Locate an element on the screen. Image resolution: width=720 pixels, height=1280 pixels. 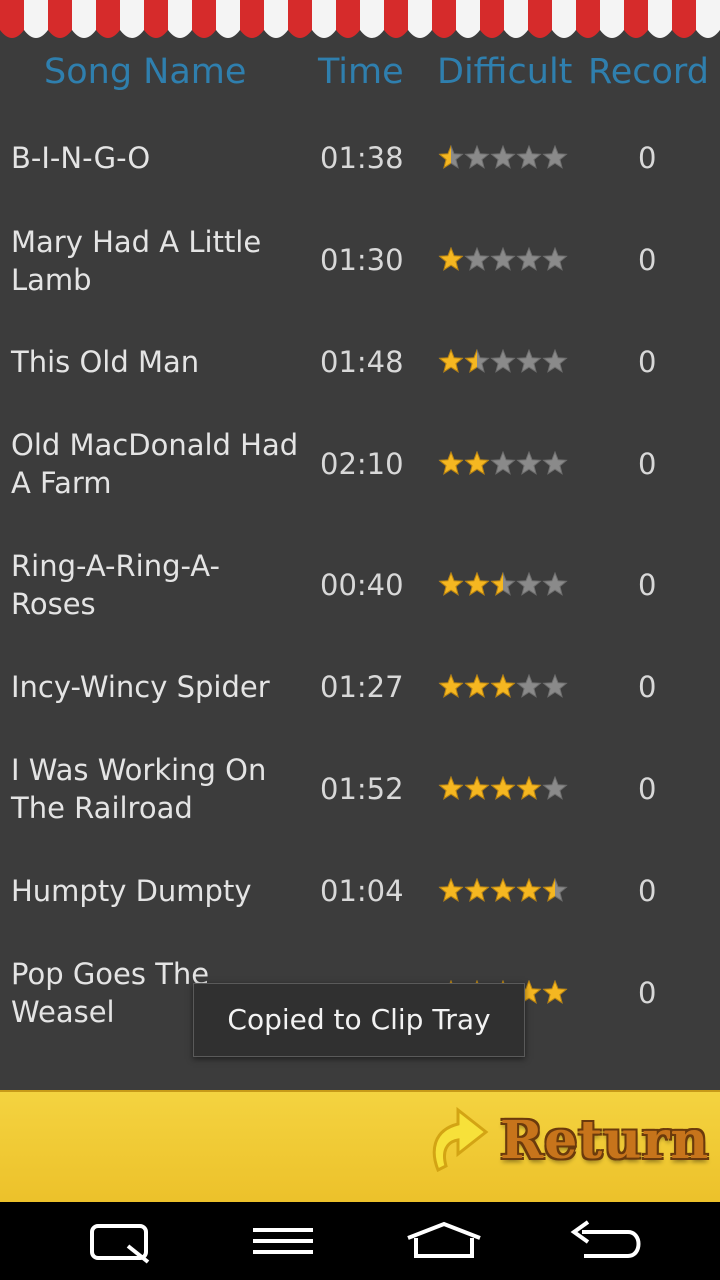
back-button is located at coordinates (606, 1241).